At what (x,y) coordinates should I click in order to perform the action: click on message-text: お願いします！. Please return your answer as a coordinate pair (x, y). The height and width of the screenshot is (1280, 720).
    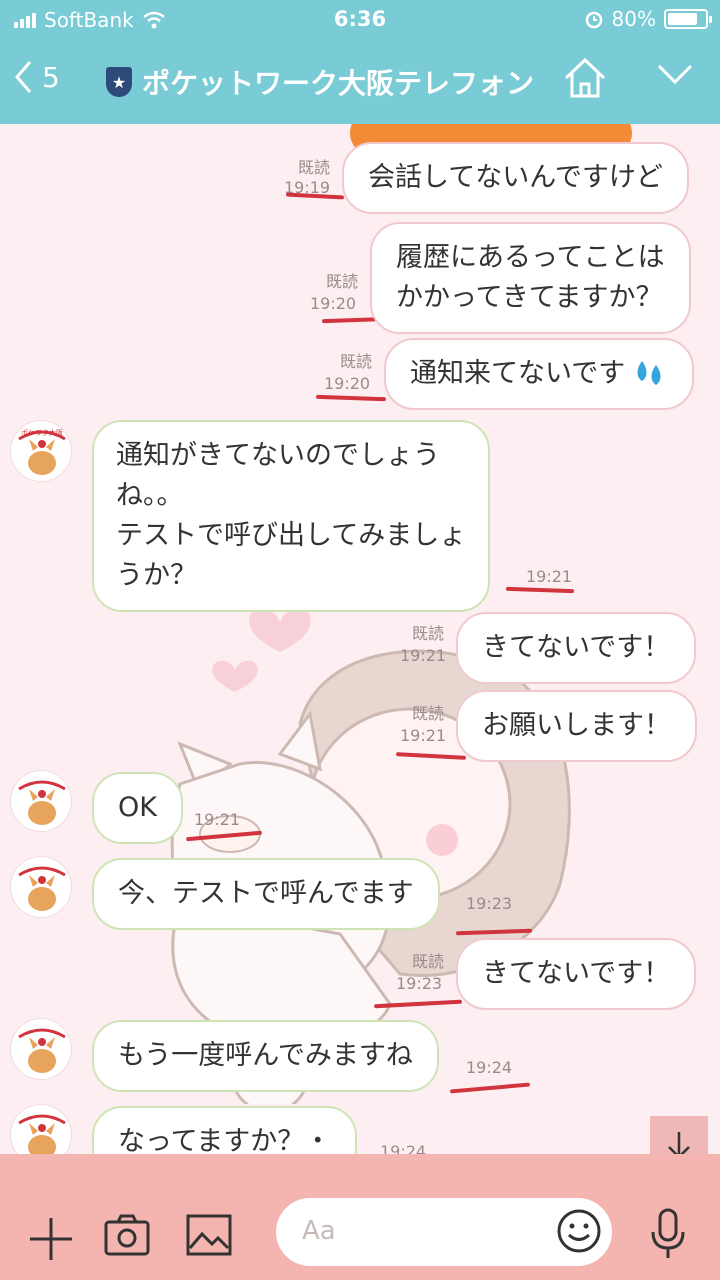
    Looking at the image, I should click on (576, 725).